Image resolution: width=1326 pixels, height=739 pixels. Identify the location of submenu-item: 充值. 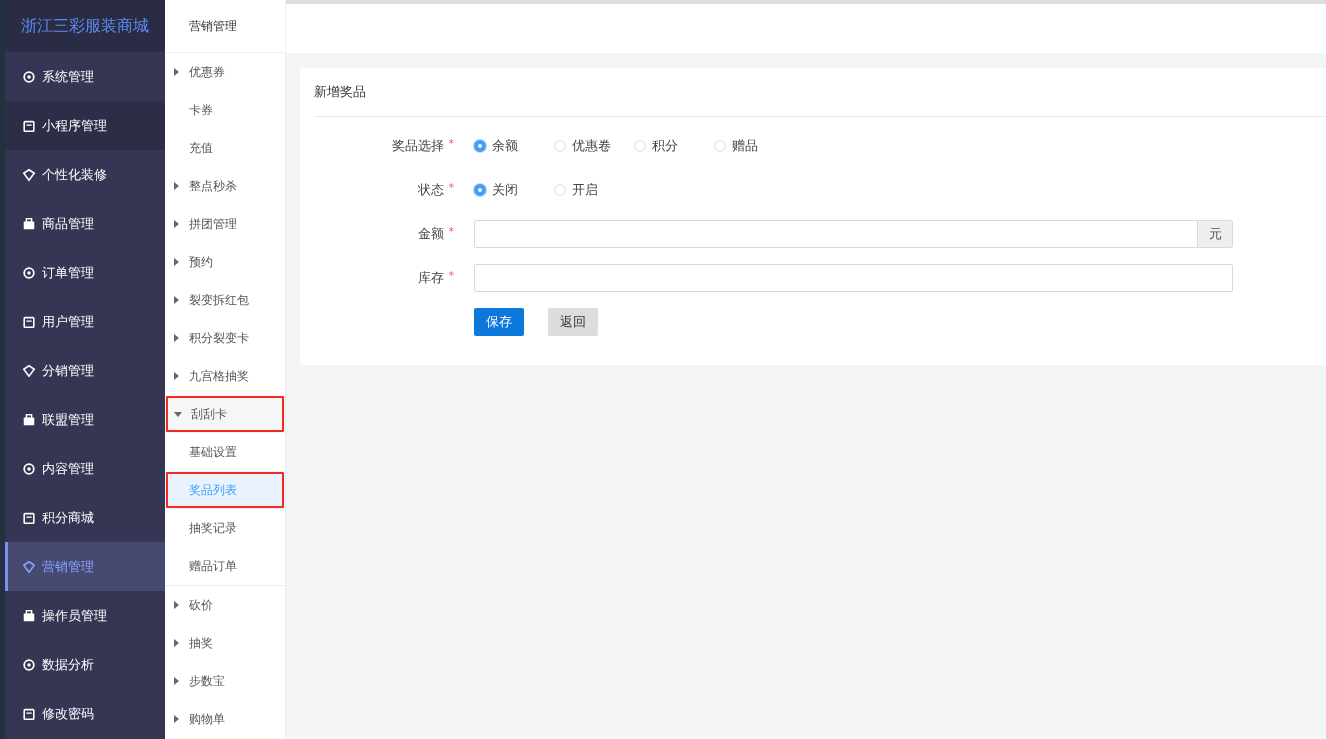
(225, 148).